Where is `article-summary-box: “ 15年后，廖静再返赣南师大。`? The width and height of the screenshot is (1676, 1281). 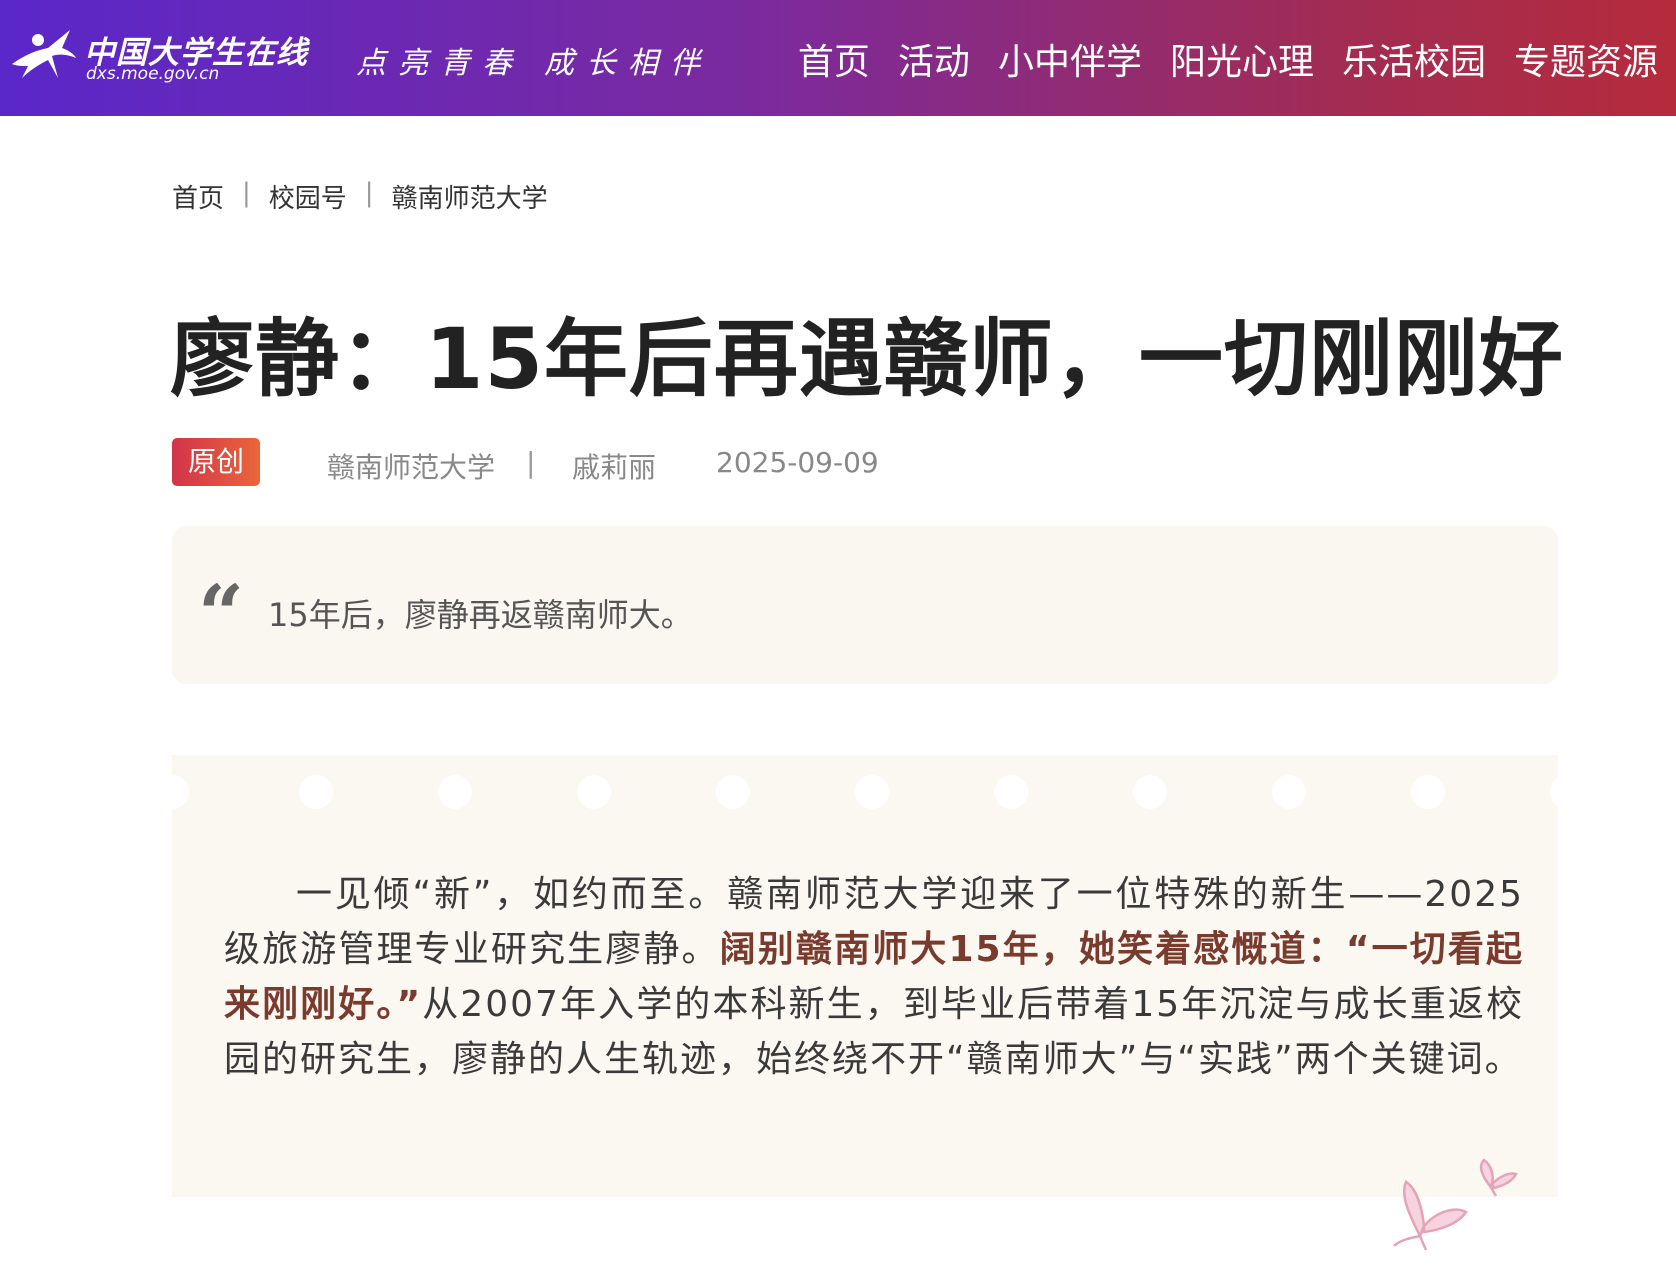
article-summary-box: “ 15年后，廖静再返赣南师大。 is located at coordinates (865, 605).